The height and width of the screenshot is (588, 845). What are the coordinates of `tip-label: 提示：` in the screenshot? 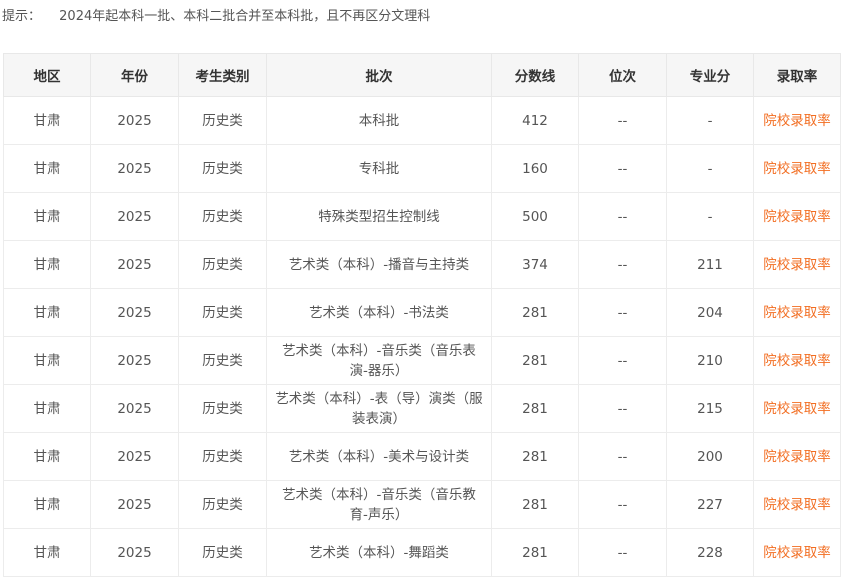 It's located at (22, 16).